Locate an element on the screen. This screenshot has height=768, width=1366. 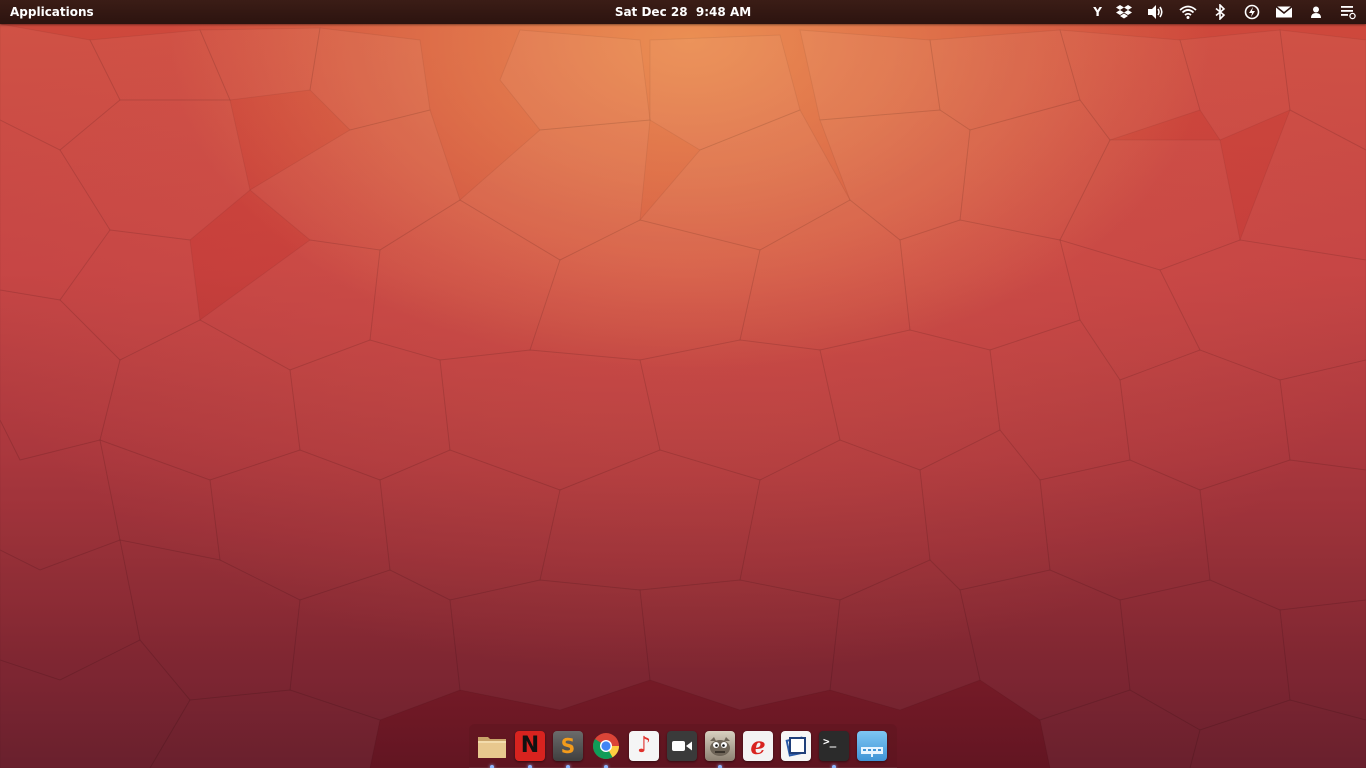
netflix-icon: N is located at coordinates (530, 746).